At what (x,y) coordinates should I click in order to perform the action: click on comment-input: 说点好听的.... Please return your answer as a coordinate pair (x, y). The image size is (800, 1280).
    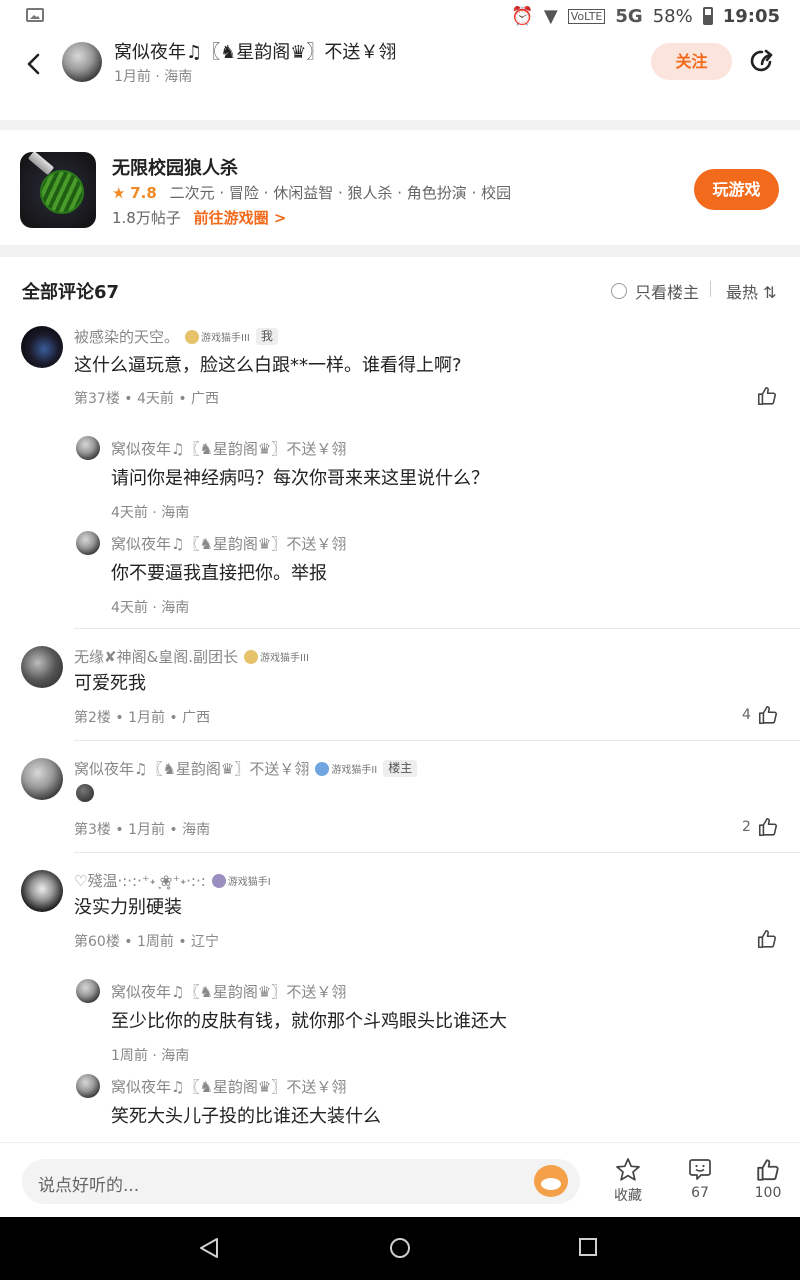
    Looking at the image, I should click on (301, 1181).